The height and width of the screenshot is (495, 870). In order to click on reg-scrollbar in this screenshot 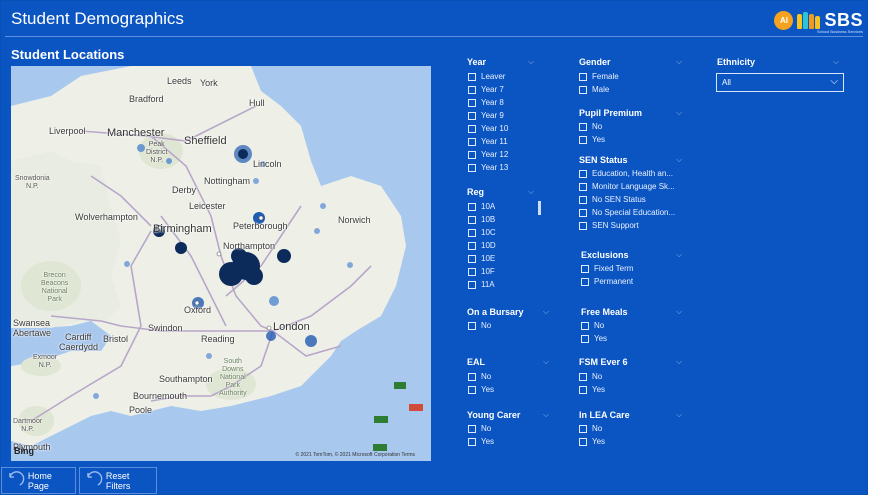, I will do `click(539, 208)`.